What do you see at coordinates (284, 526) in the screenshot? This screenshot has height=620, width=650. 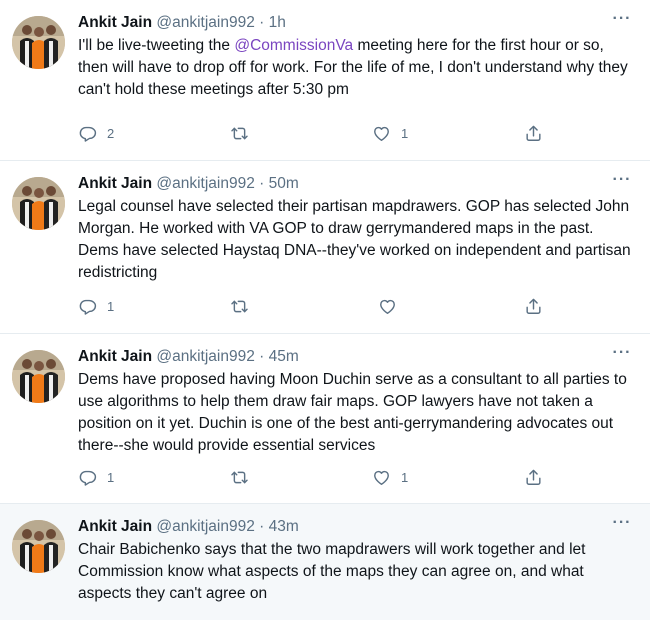 I see `tweet-timestamp: 43m` at bounding box center [284, 526].